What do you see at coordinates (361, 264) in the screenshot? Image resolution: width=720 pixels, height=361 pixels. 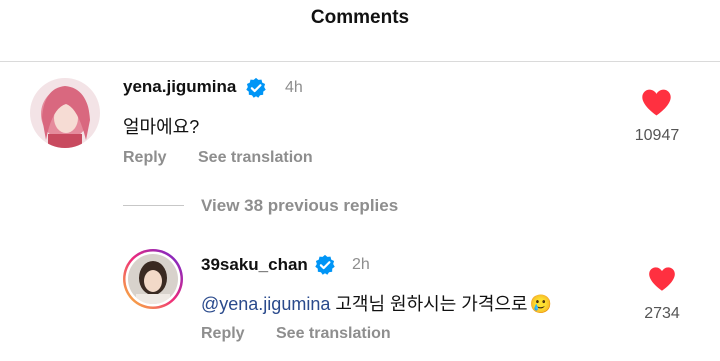 I see `reply-time: 2h` at bounding box center [361, 264].